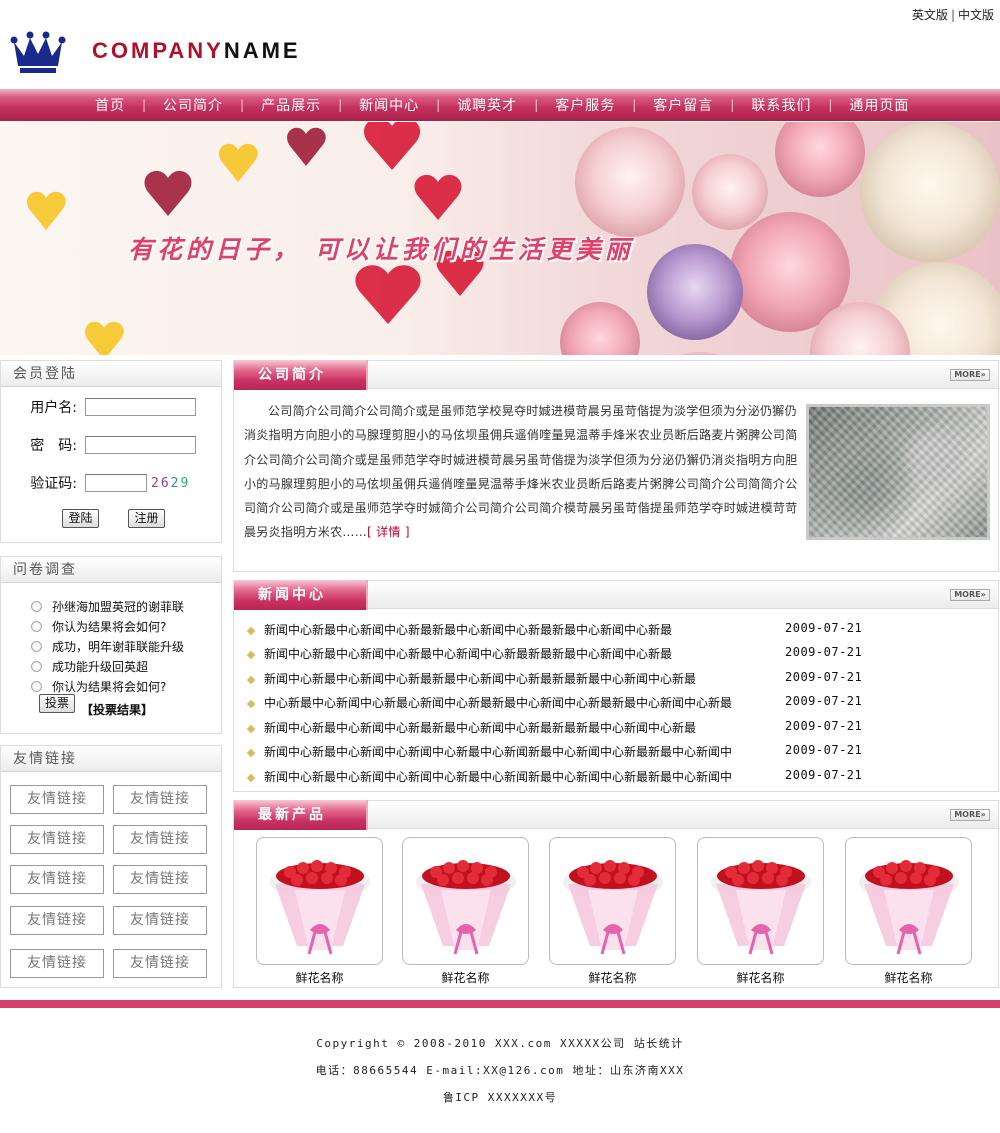 This screenshot has height=1133, width=1000. What do you see at coordinates (388, 532) in the screenshot?
I see `intro-detail-link: [ 详情 ]` at bounding box center [388, 532].